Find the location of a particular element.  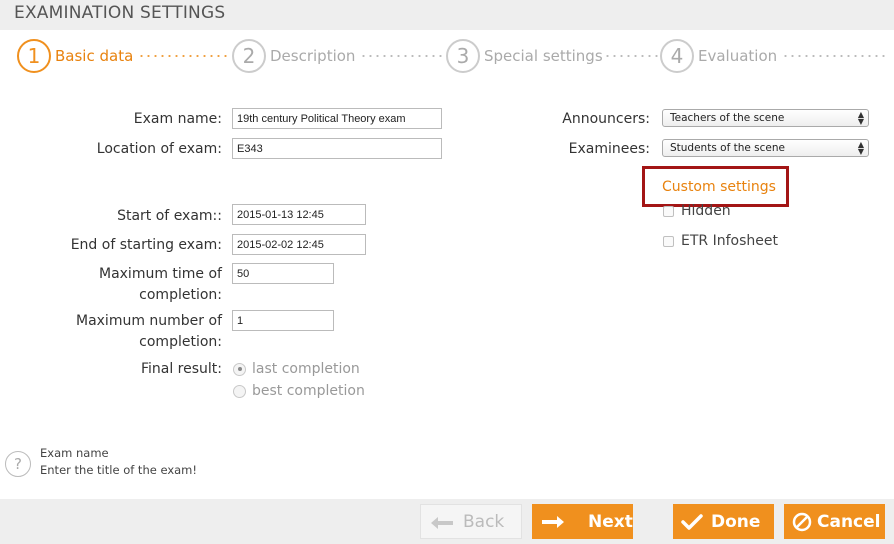

back-button: Back is located at coordinates (471, 521).